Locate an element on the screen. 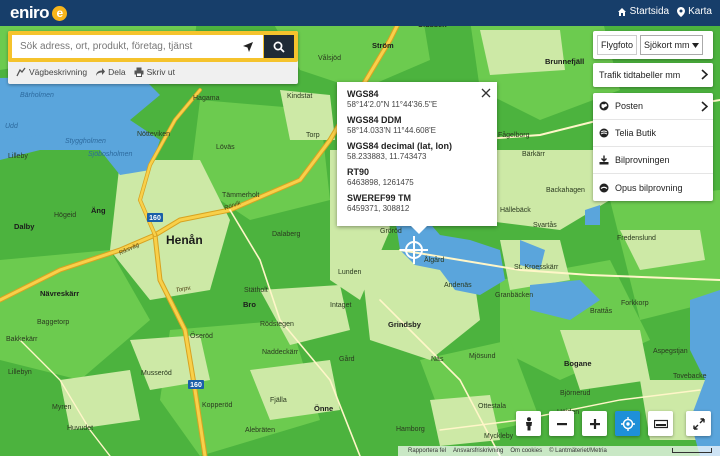 Image resolution: width=720 pixels, height=456 pixels. coord-wgs84: WGS84 58°14'2.0"N 11°44'36.5"E is located at coordinates (417, 99).